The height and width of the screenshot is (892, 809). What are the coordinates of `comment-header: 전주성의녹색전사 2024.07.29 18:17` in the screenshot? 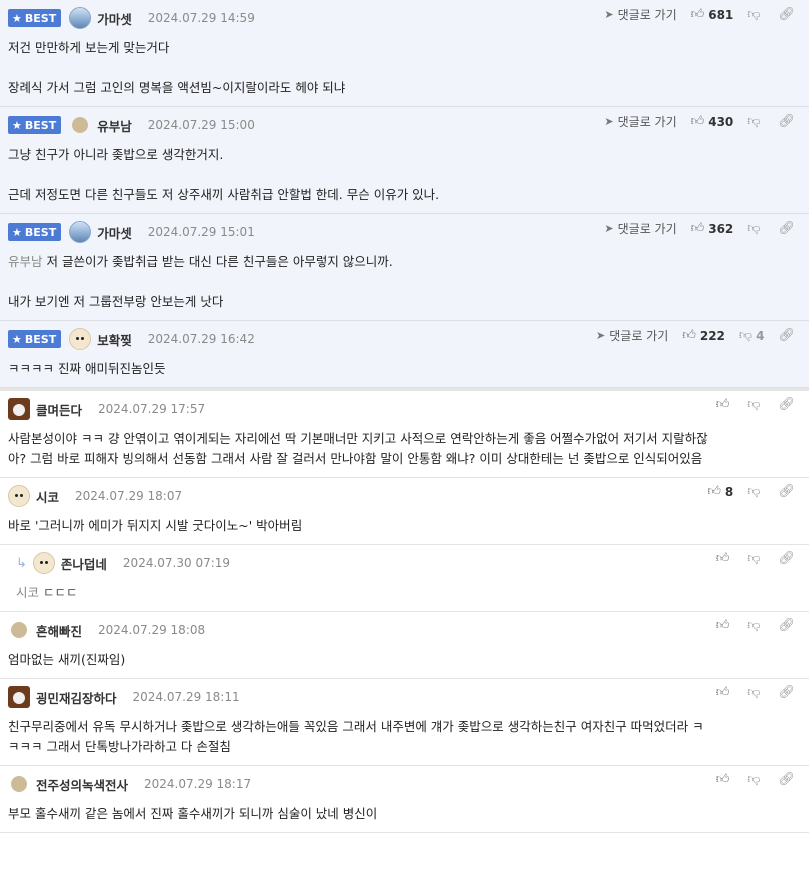 It's located at (404, 784).